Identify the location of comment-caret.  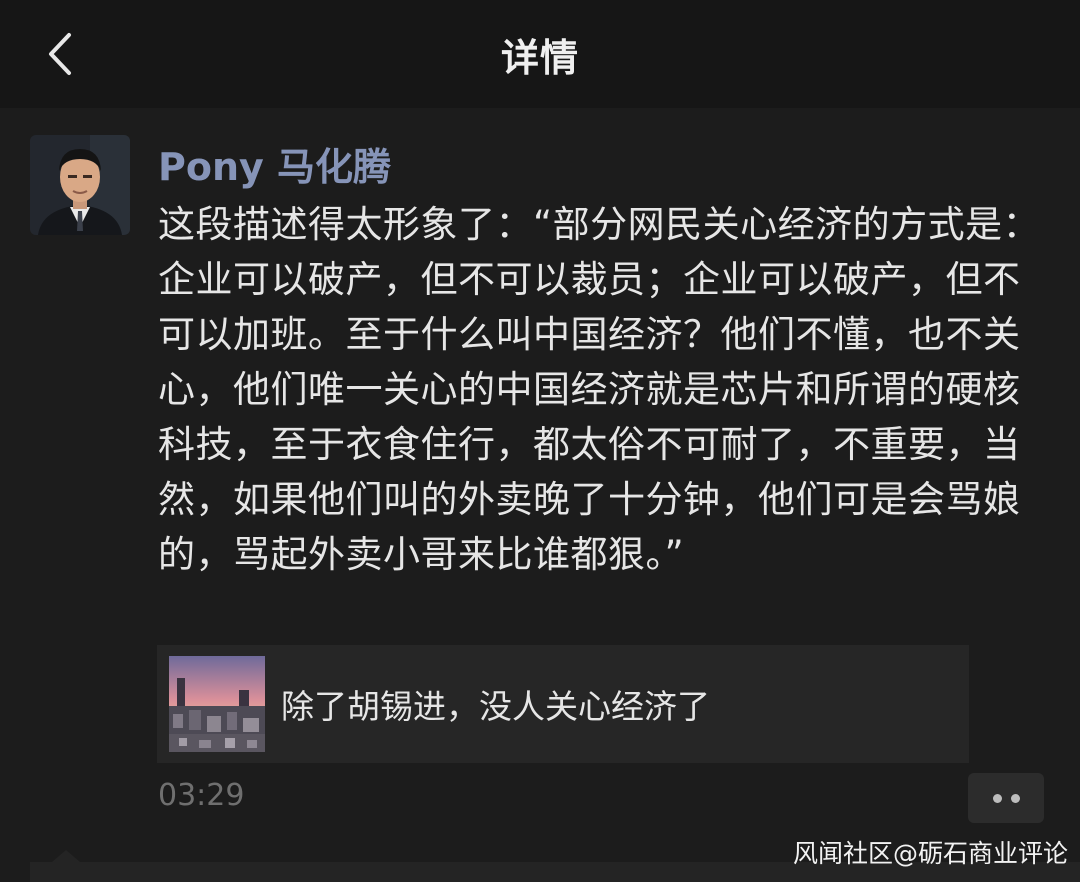
(66, 856).